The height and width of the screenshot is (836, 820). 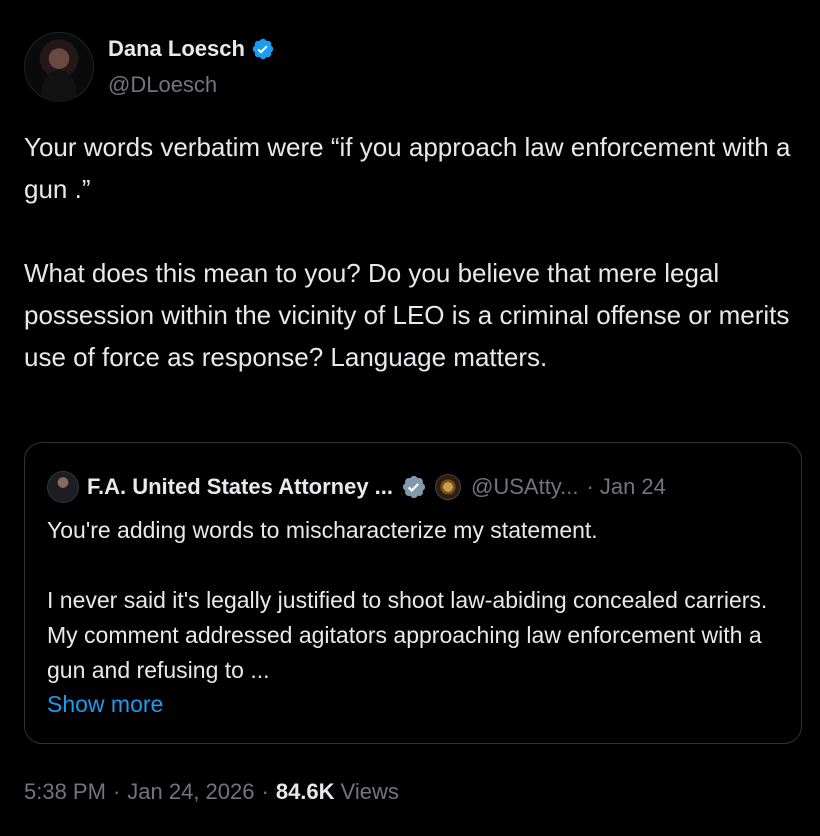 What do you see at coordinates (305, 791) in the screenshot?
I see `views-count: 84.6K` at bounding box center [305, 791].